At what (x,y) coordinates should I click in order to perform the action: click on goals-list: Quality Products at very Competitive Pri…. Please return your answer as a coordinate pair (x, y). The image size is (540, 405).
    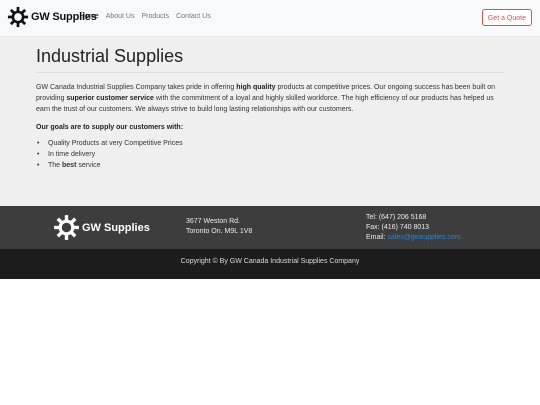
    Looking at the image, I should click on (270, 154).